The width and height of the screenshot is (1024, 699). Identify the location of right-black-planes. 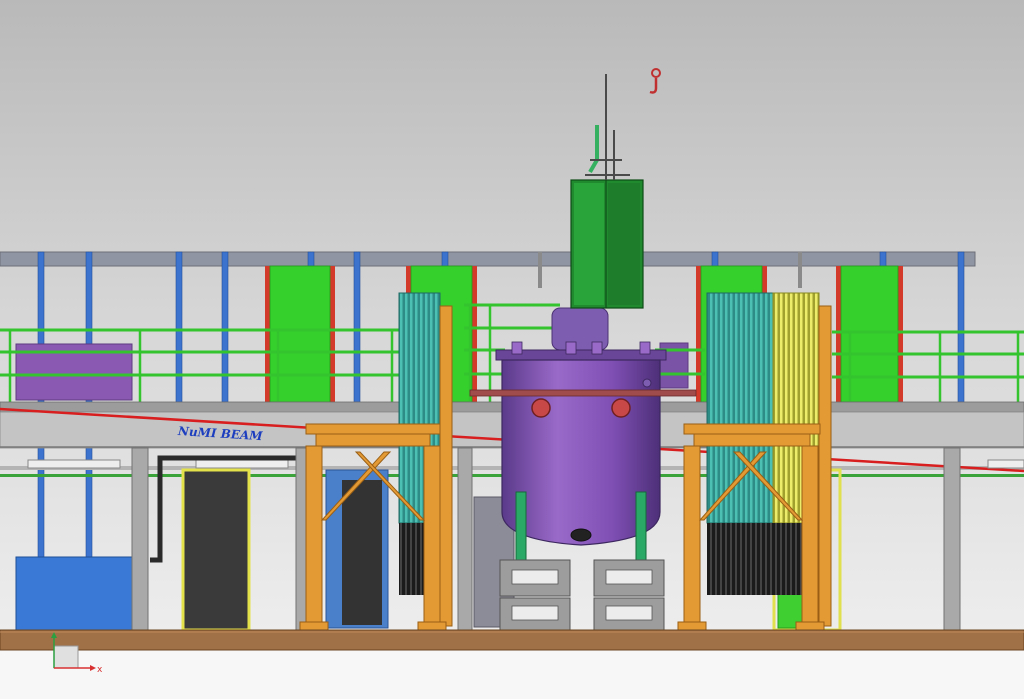
(755, 559).